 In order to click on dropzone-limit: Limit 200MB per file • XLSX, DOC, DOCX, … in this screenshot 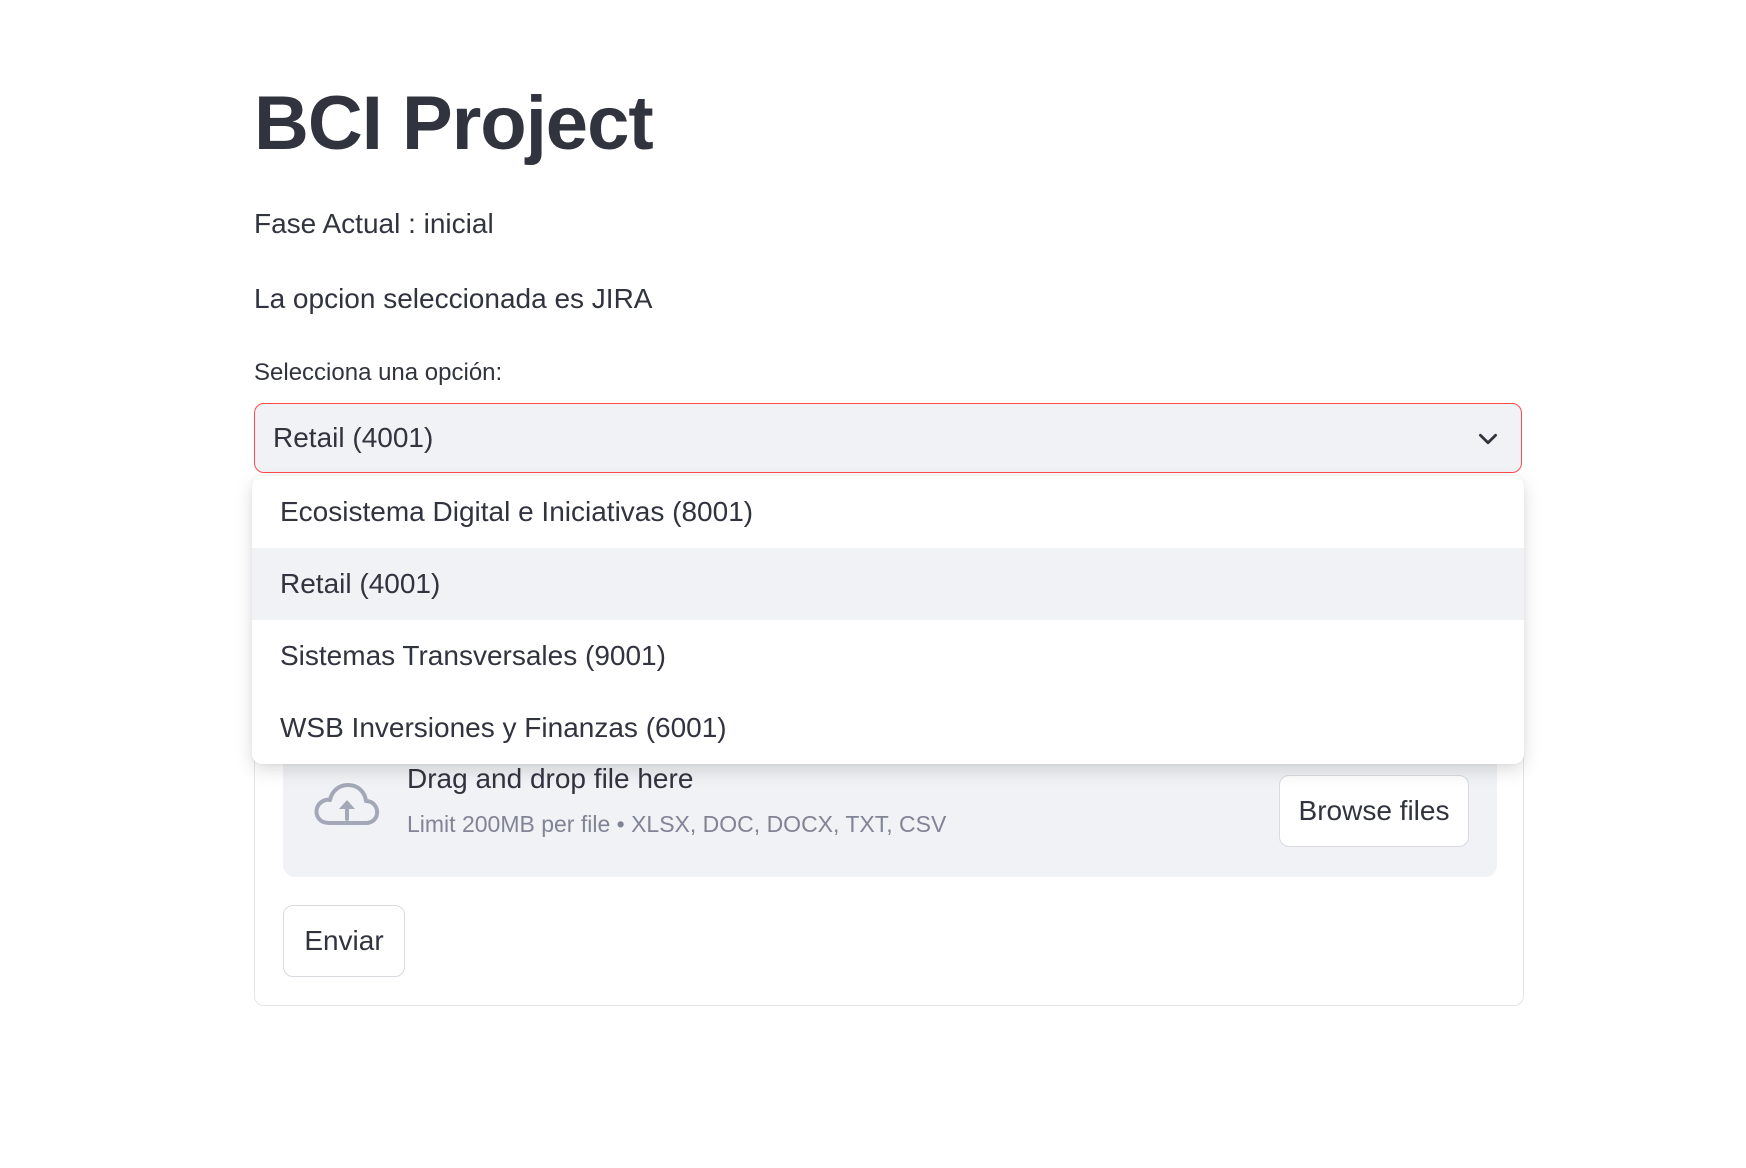, I will do `click(677, 824)`.